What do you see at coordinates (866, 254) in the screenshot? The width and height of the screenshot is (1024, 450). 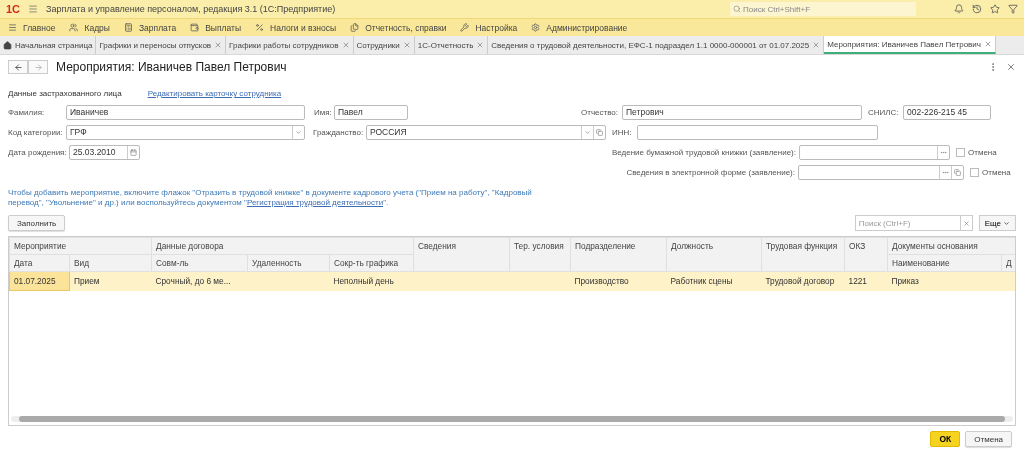 I see `column-header: ОКЗ` at bounding box center [866, 254].